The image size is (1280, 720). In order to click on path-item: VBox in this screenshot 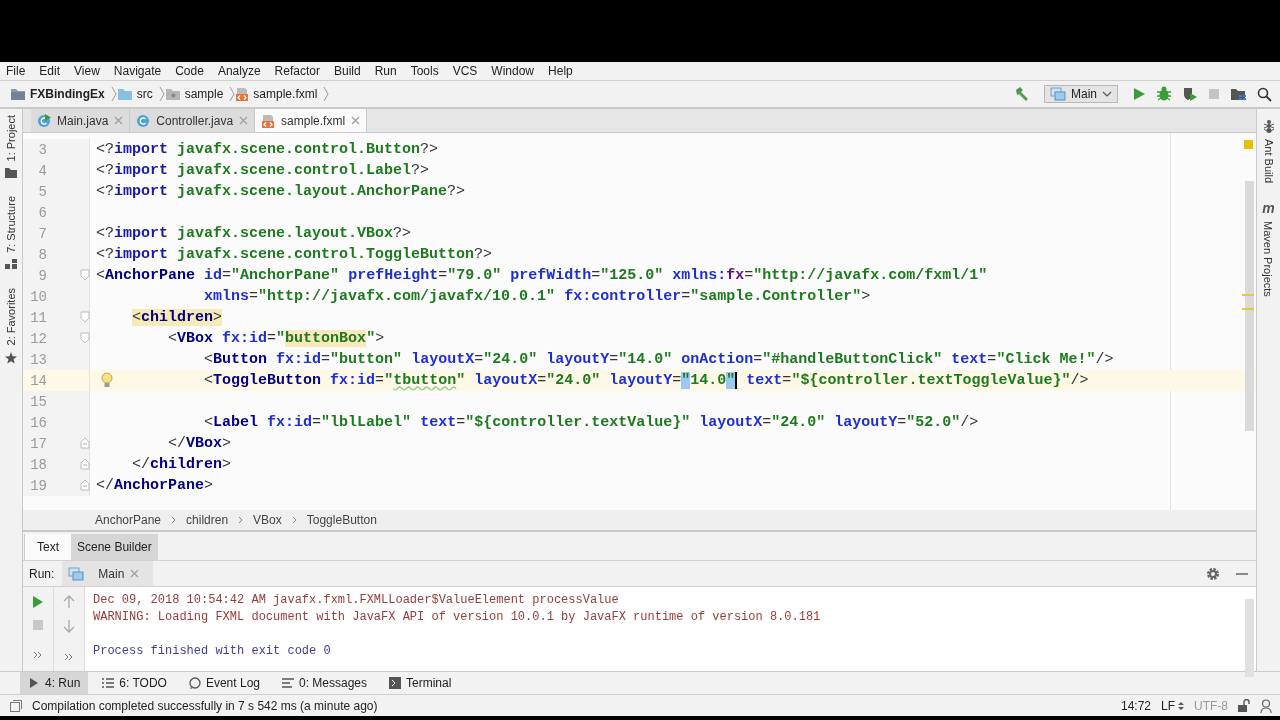, I will do `click(267, 520)`.